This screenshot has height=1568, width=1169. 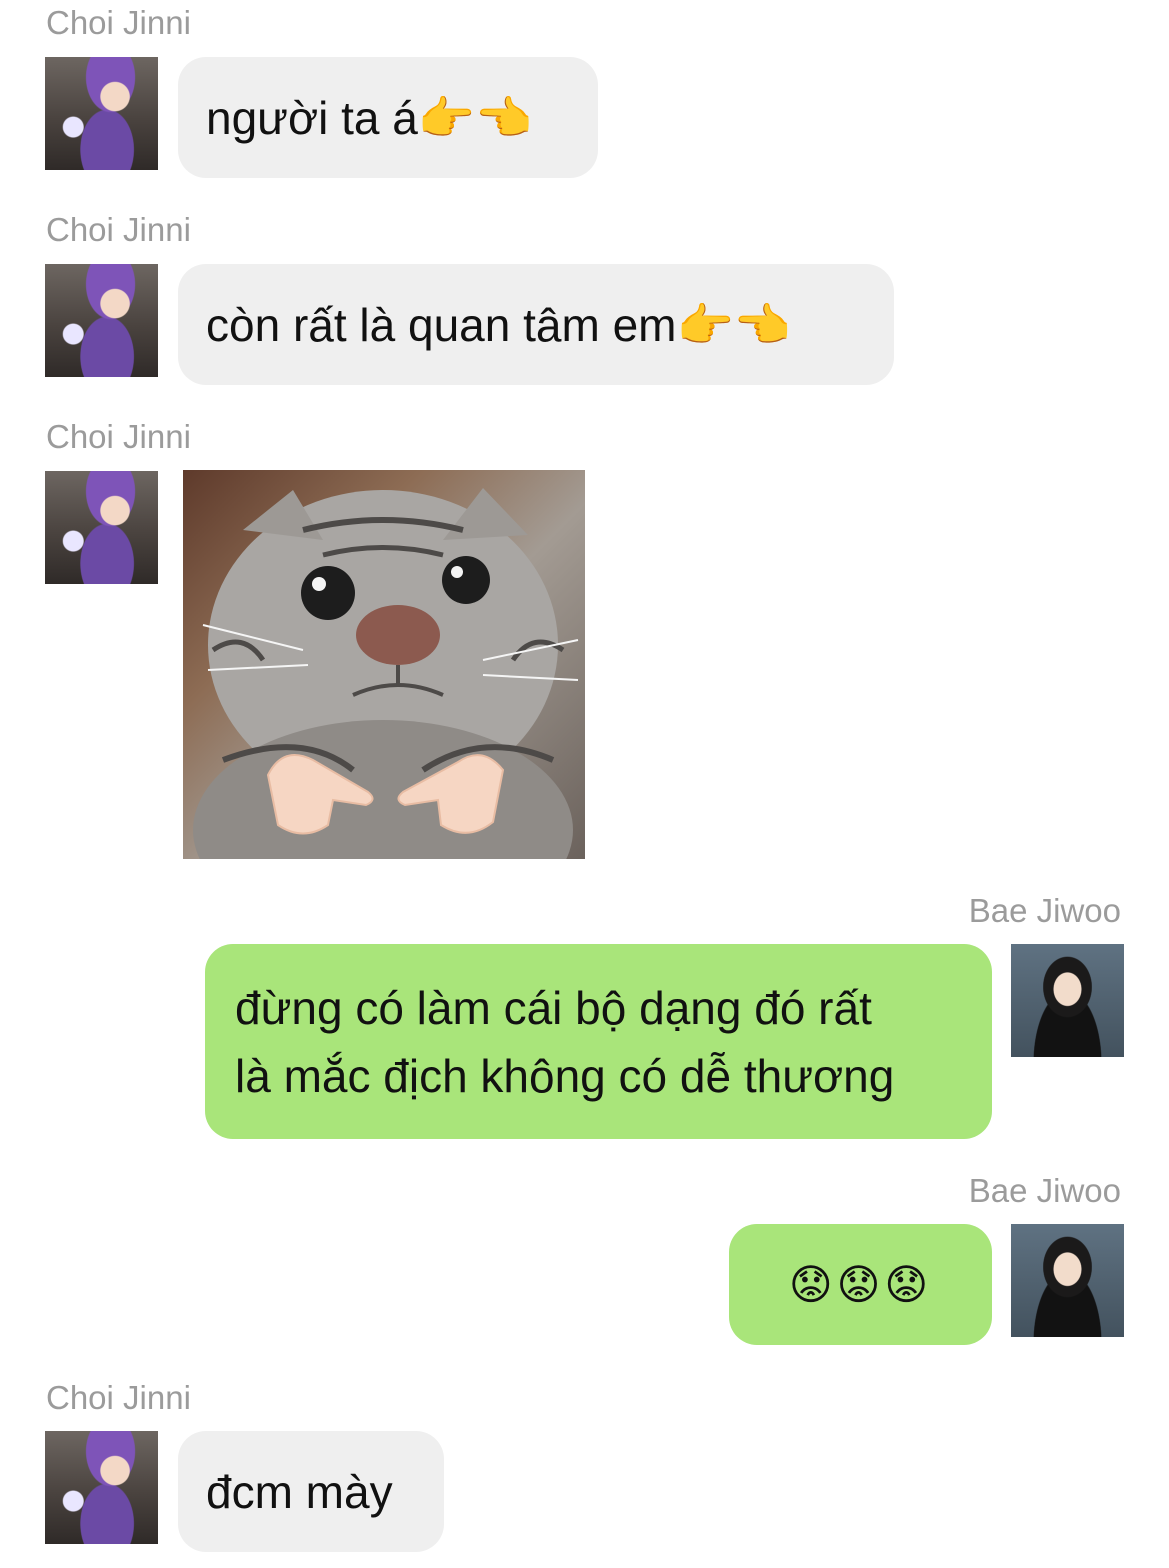 I want to click on message-text: còn rất là quan tâm em👉👈, so click(x=499, y=324).